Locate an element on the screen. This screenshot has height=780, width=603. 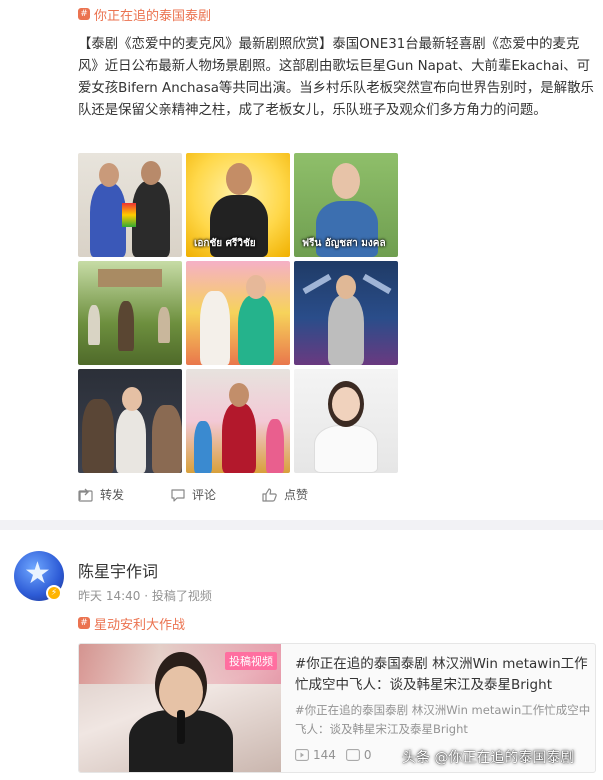
photo-3: ฟรีน อัญชสา มงคล is located at coordinates (346, 205).